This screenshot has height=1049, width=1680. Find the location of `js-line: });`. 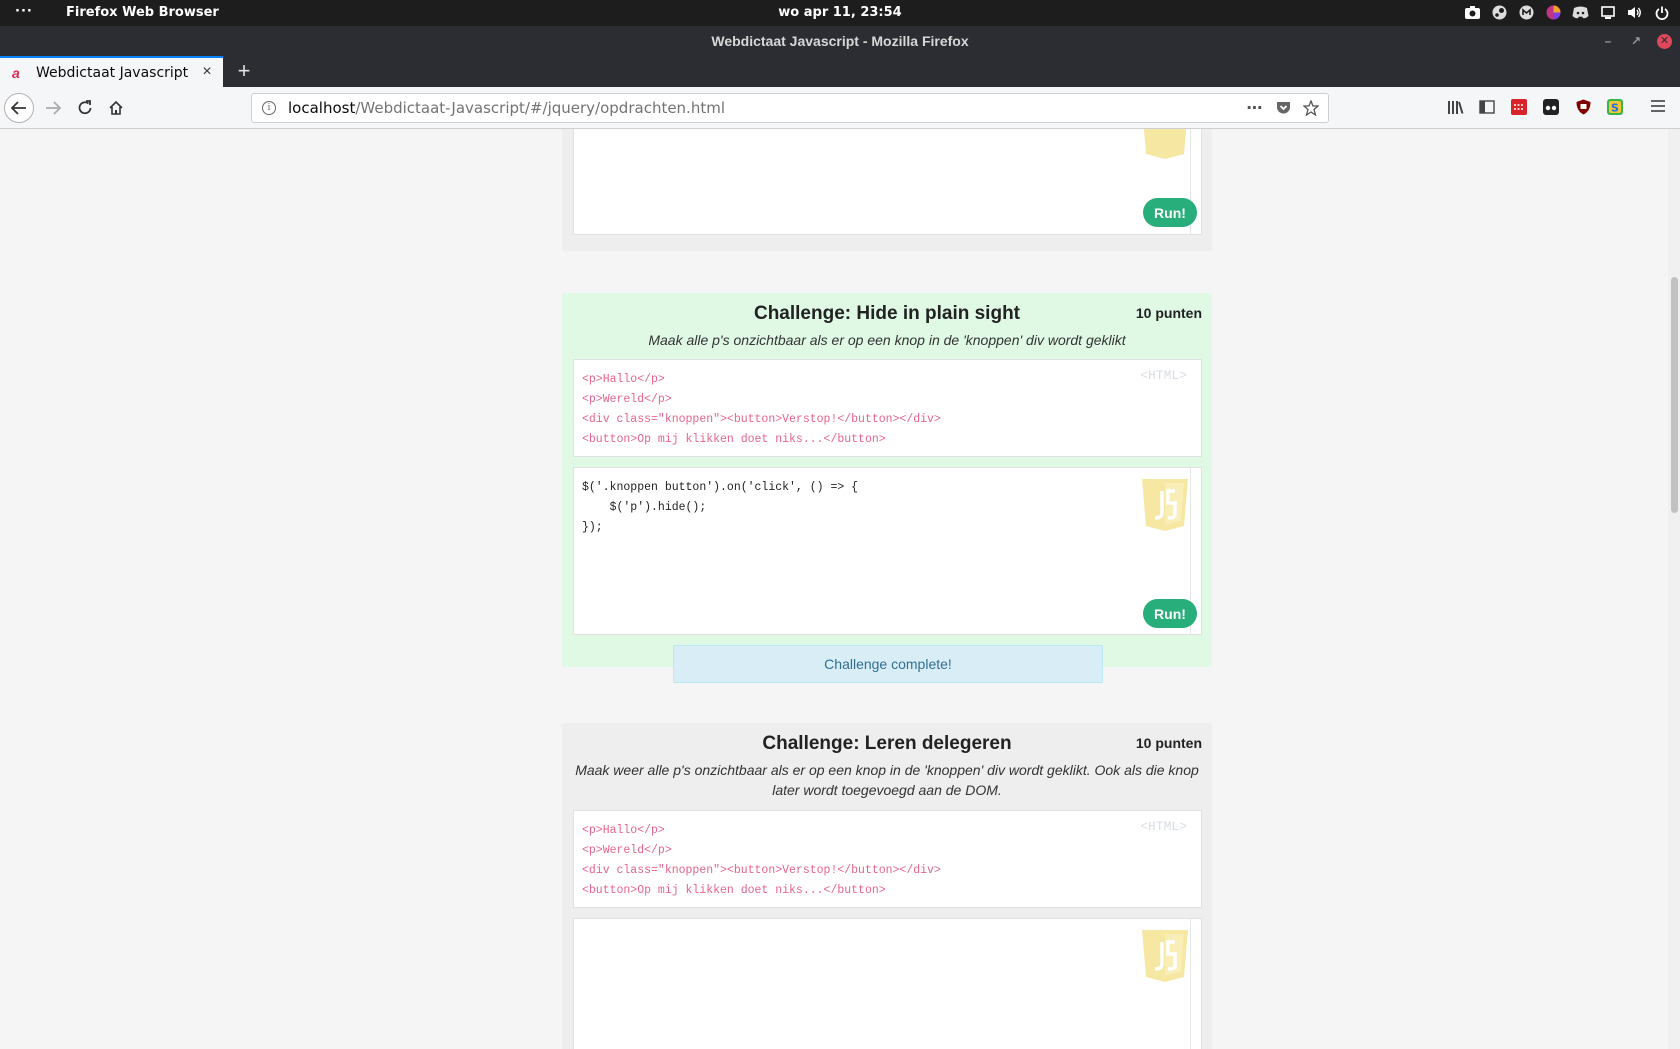

js-line: }); is located at coordinates (887, 528).